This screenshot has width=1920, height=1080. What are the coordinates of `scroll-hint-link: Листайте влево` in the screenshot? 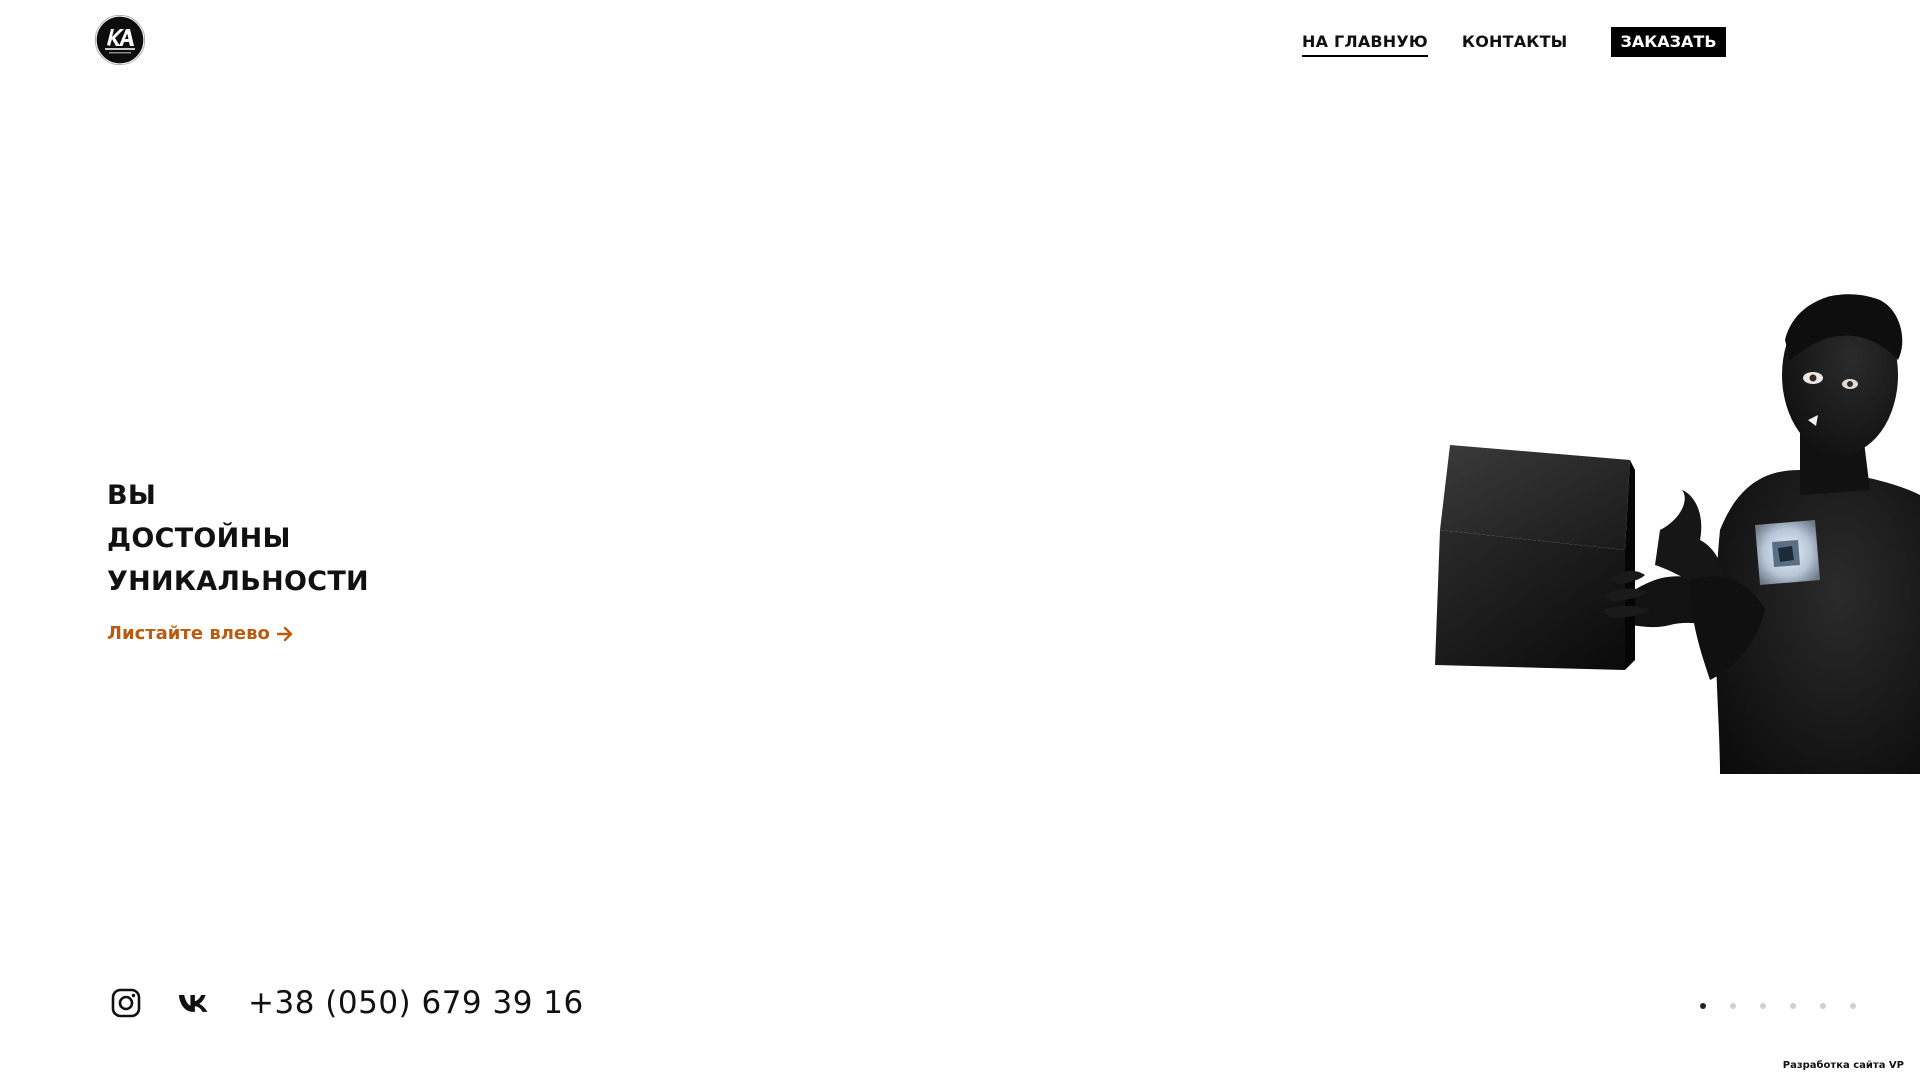 It's located at (238, 633).